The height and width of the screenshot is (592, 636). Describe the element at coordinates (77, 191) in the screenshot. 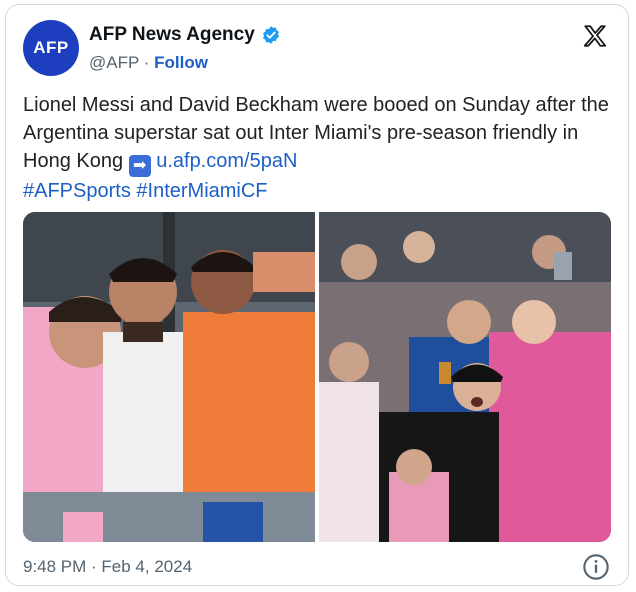

I see `hashtag-afpsports: #AFPSports` at that location.